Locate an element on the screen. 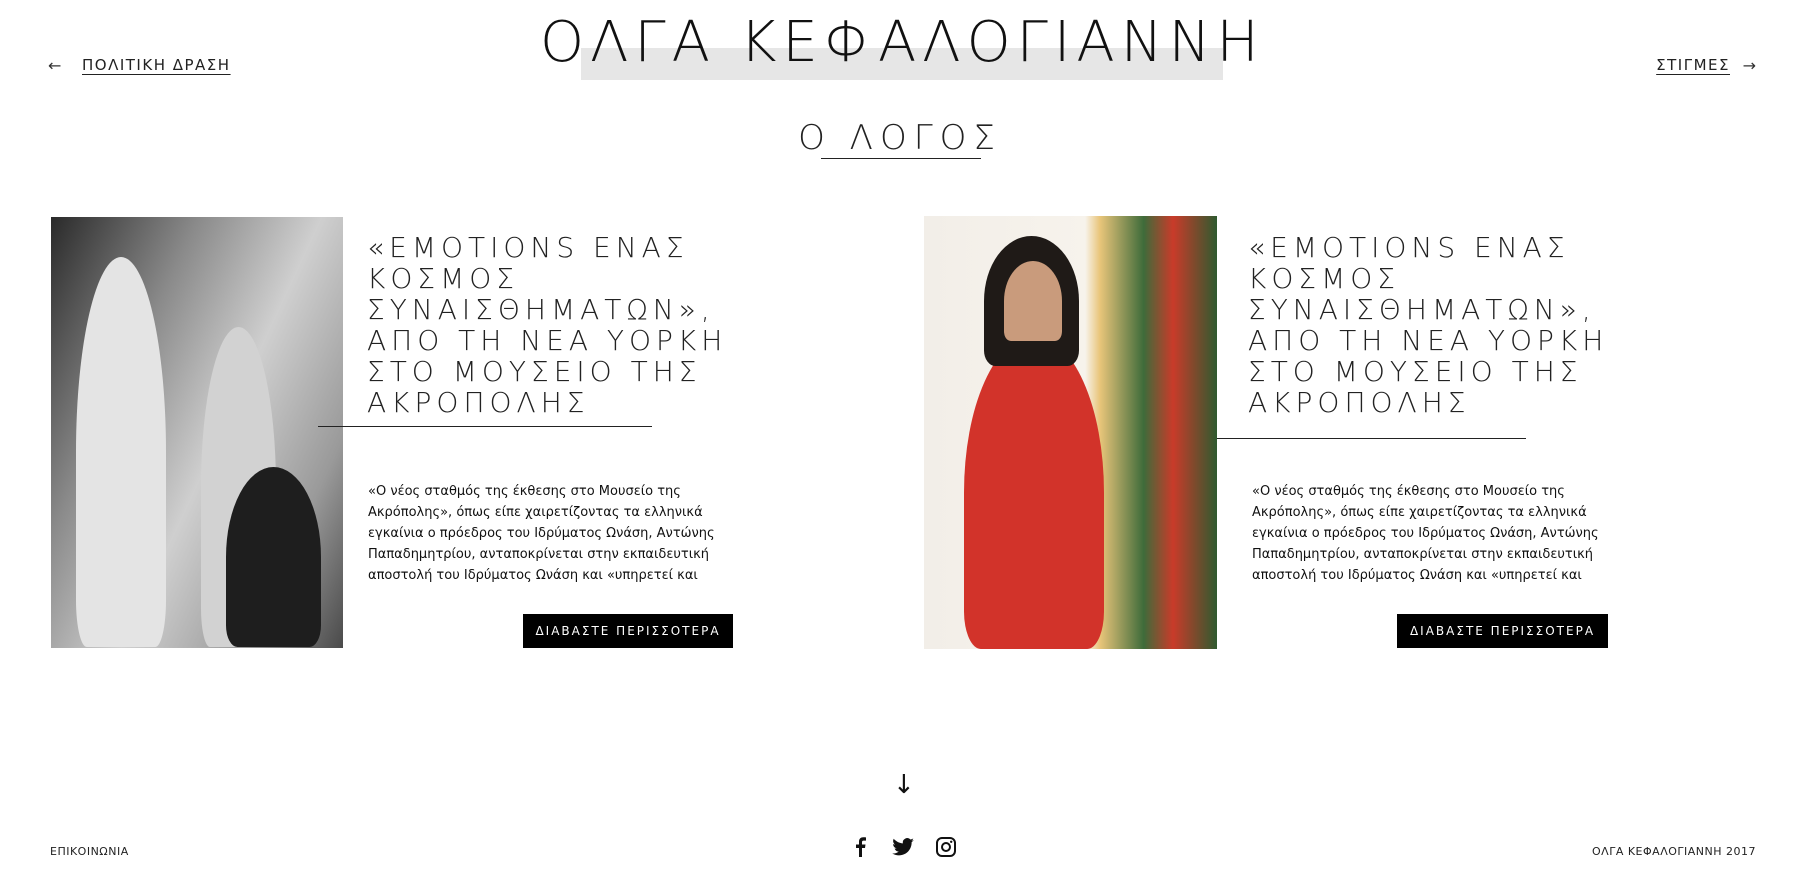 The height and width of the screenshot is (875, 1800). card-2-read-more-button: ΔΙΑΒΑΣΤΕ ΠΕΡΙΣΣΟΤΕΡΑ is located at coordinates (1502, 631).